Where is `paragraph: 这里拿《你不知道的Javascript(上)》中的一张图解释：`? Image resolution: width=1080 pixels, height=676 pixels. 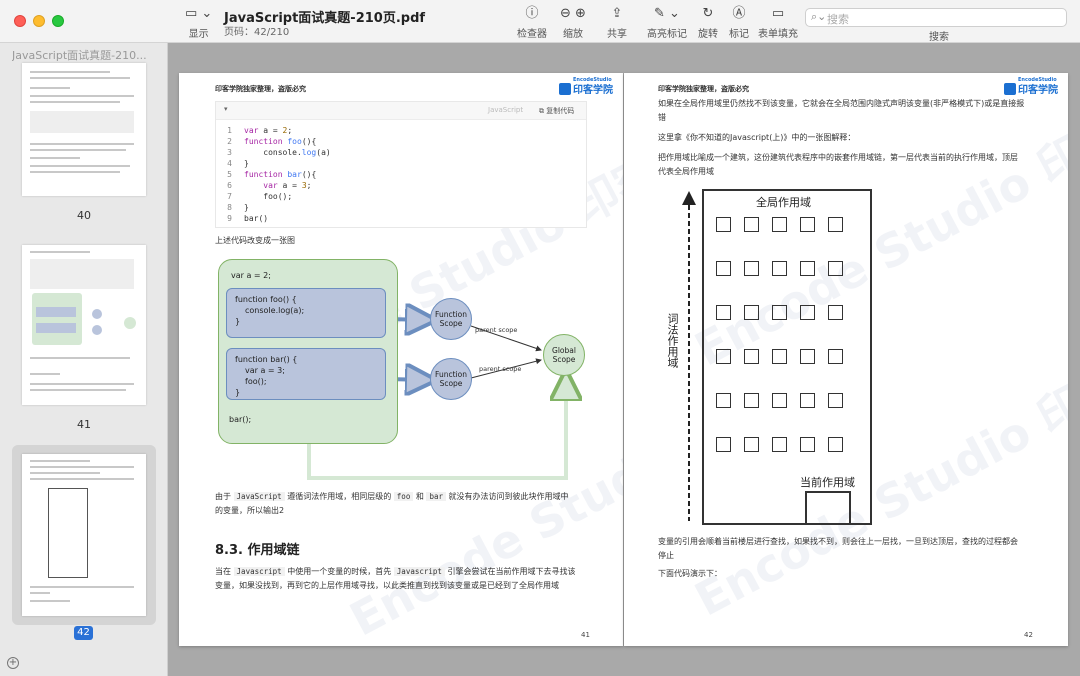
paragraph: 这里拿《你不知道的Javascript(上)》中的一张图解释： is located at coordinates (757, 137).